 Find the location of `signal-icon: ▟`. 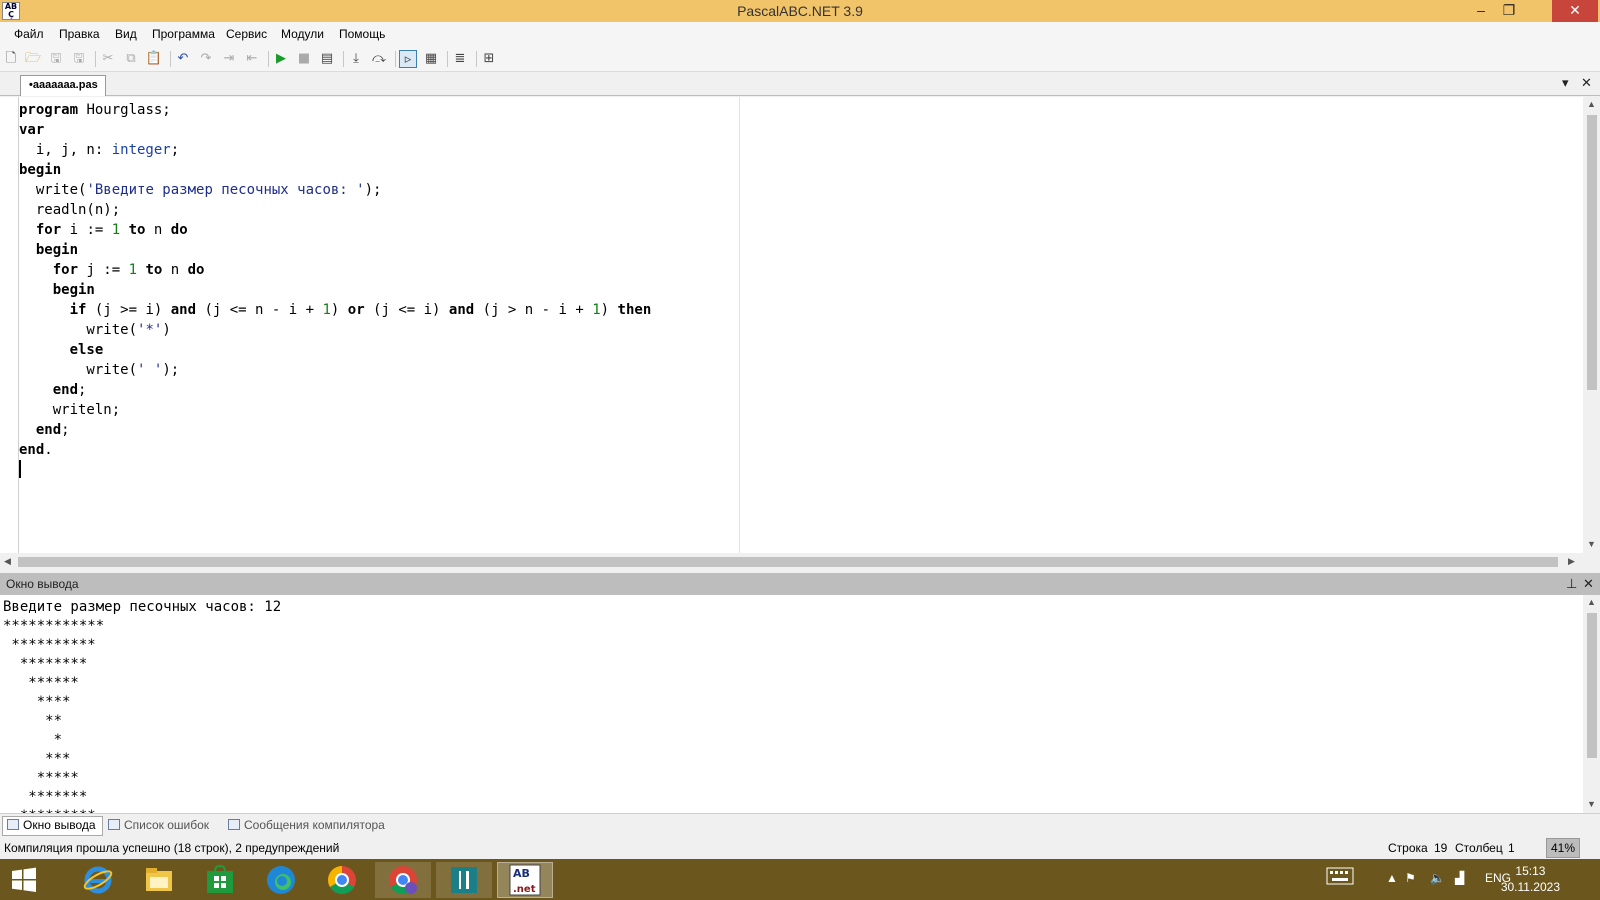

signal-icon: ▟ is located at coordinates (1459, 878).